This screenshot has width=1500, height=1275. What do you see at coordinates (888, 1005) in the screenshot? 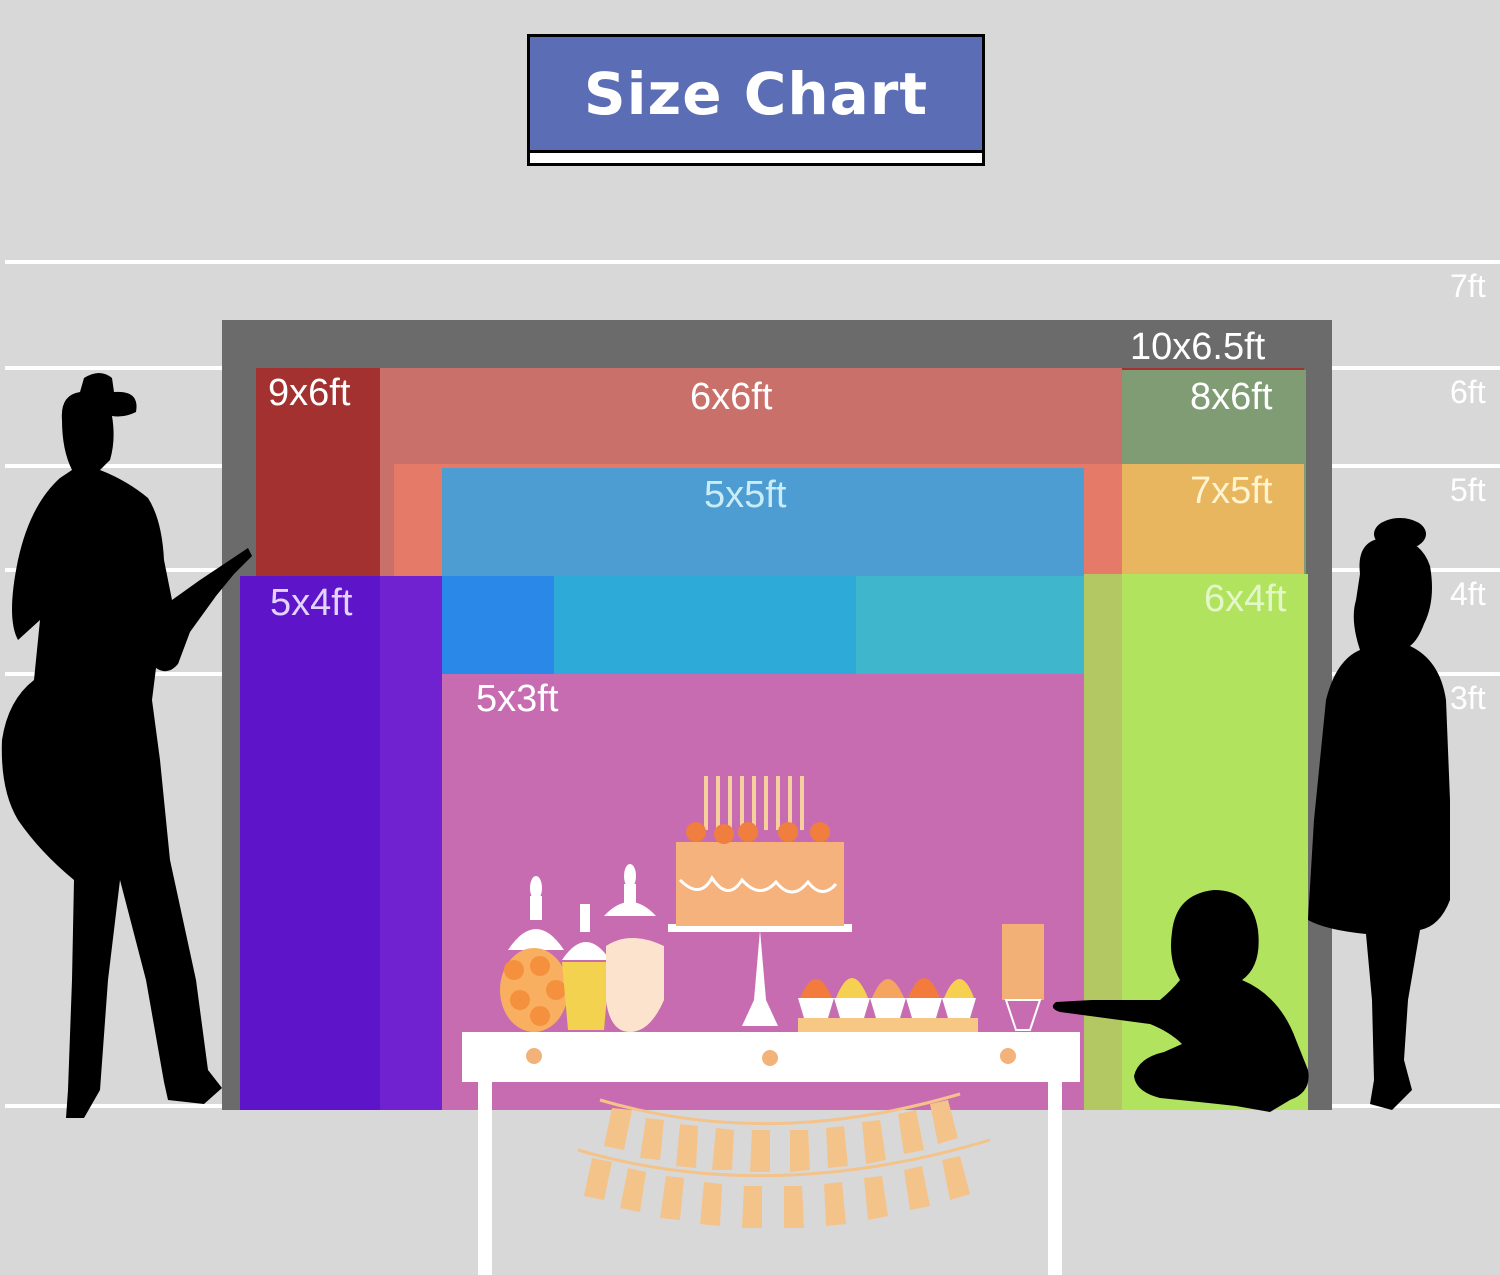
I see `cupcakes` at bounding box center [888, 1005].